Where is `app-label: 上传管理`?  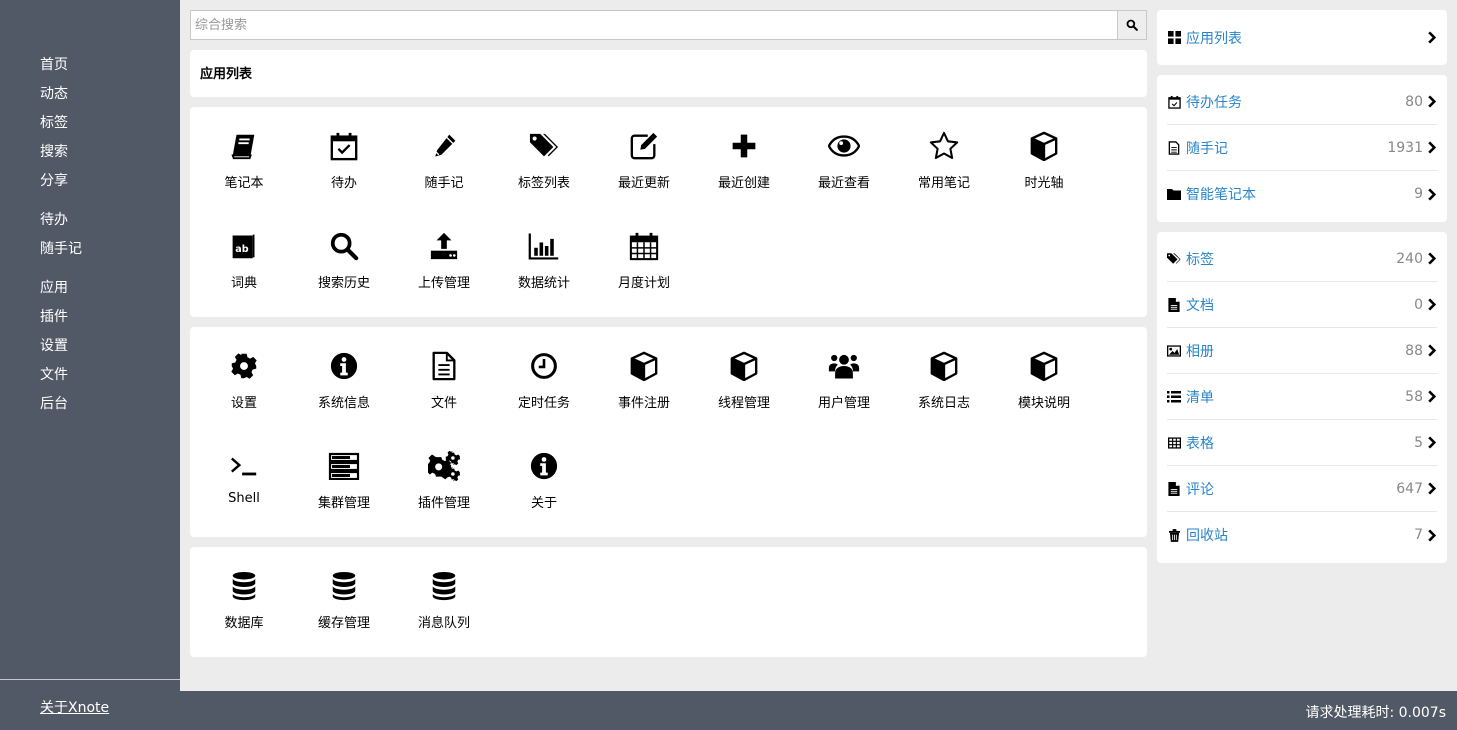 app-label: 上传管理 is located at coordinates (443, 283).